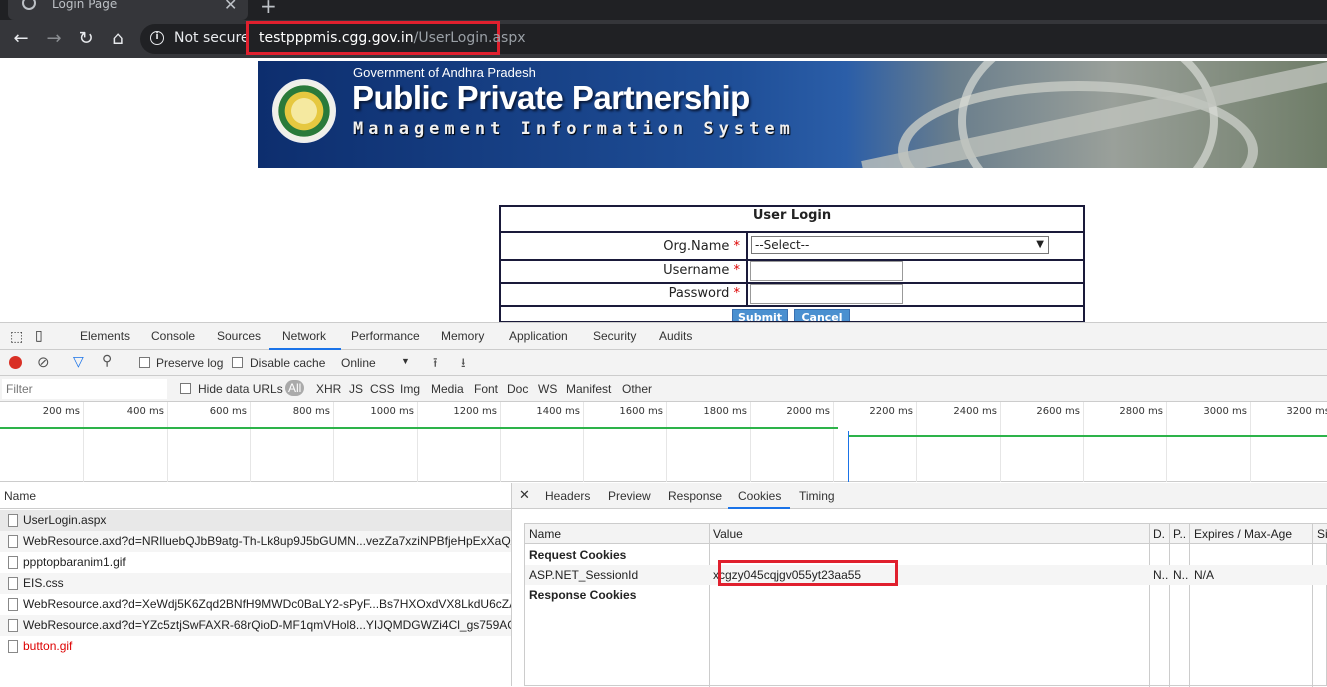 The image size is (1327, 687). Describe the element at coordinates (900, 245) in the screenshot. I see `org-select: --Select-- ▼` at that location.